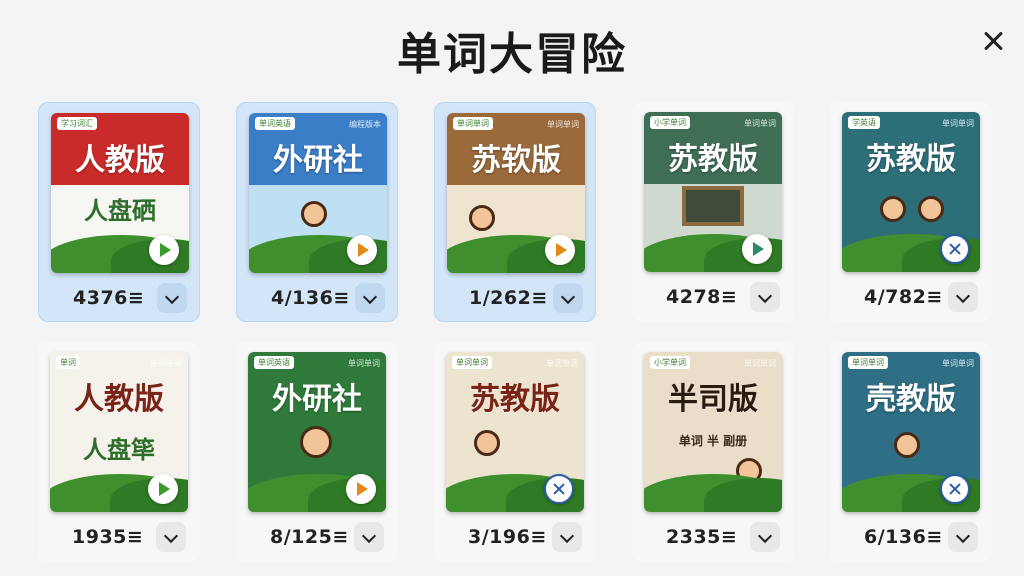  I want to click on word-count: 4376≡, so click(109, 298).